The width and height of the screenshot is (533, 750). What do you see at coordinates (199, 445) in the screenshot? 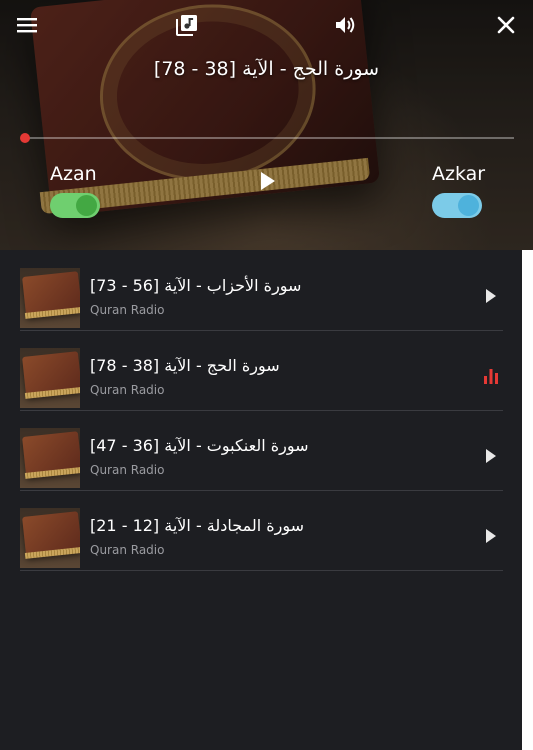
I see `track-title: سورة العنكبوت - الآية [36 - 47]` at bounding box center [199, 445].